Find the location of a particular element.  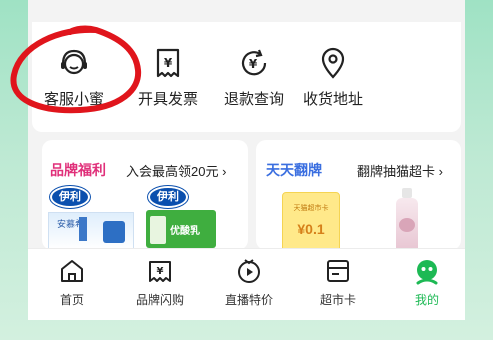

location-icon is located at coordinates (333, 63).